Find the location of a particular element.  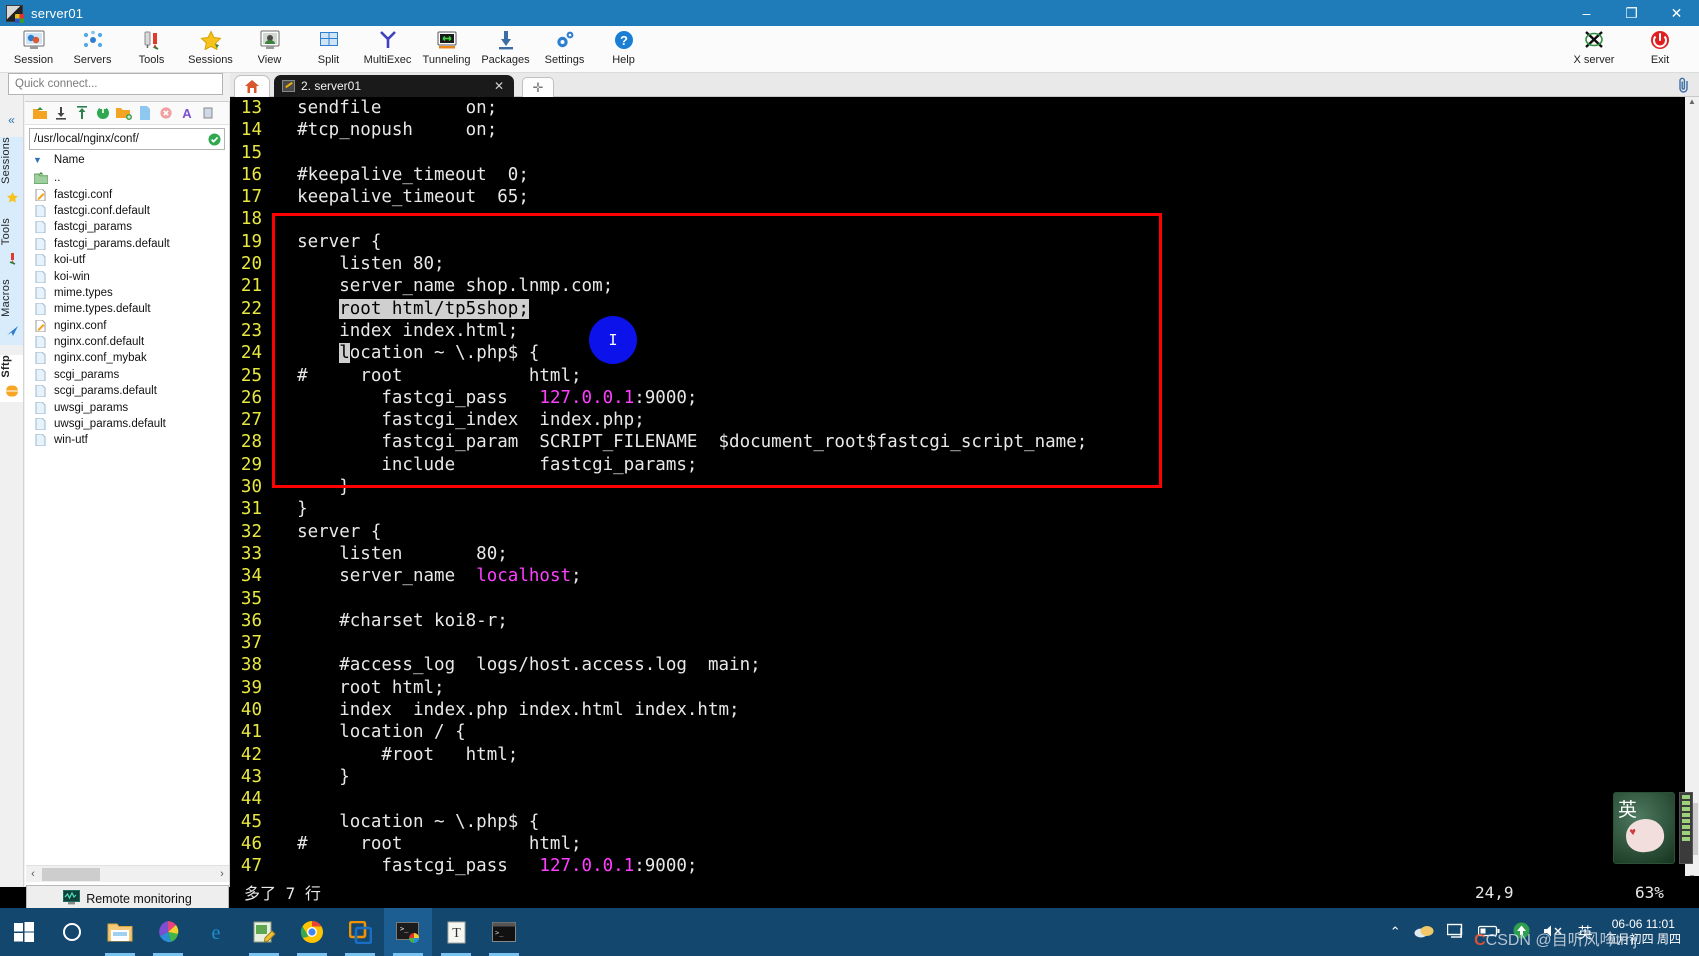

terminal-line: 13 sendfile on; is located at coordinates (957, 108).